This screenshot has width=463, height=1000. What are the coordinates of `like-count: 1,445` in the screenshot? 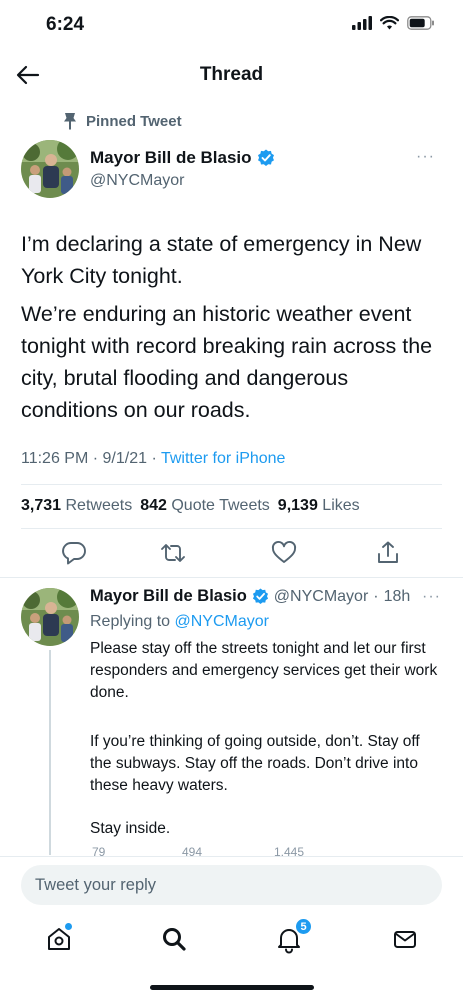 It's located at (289, 851).